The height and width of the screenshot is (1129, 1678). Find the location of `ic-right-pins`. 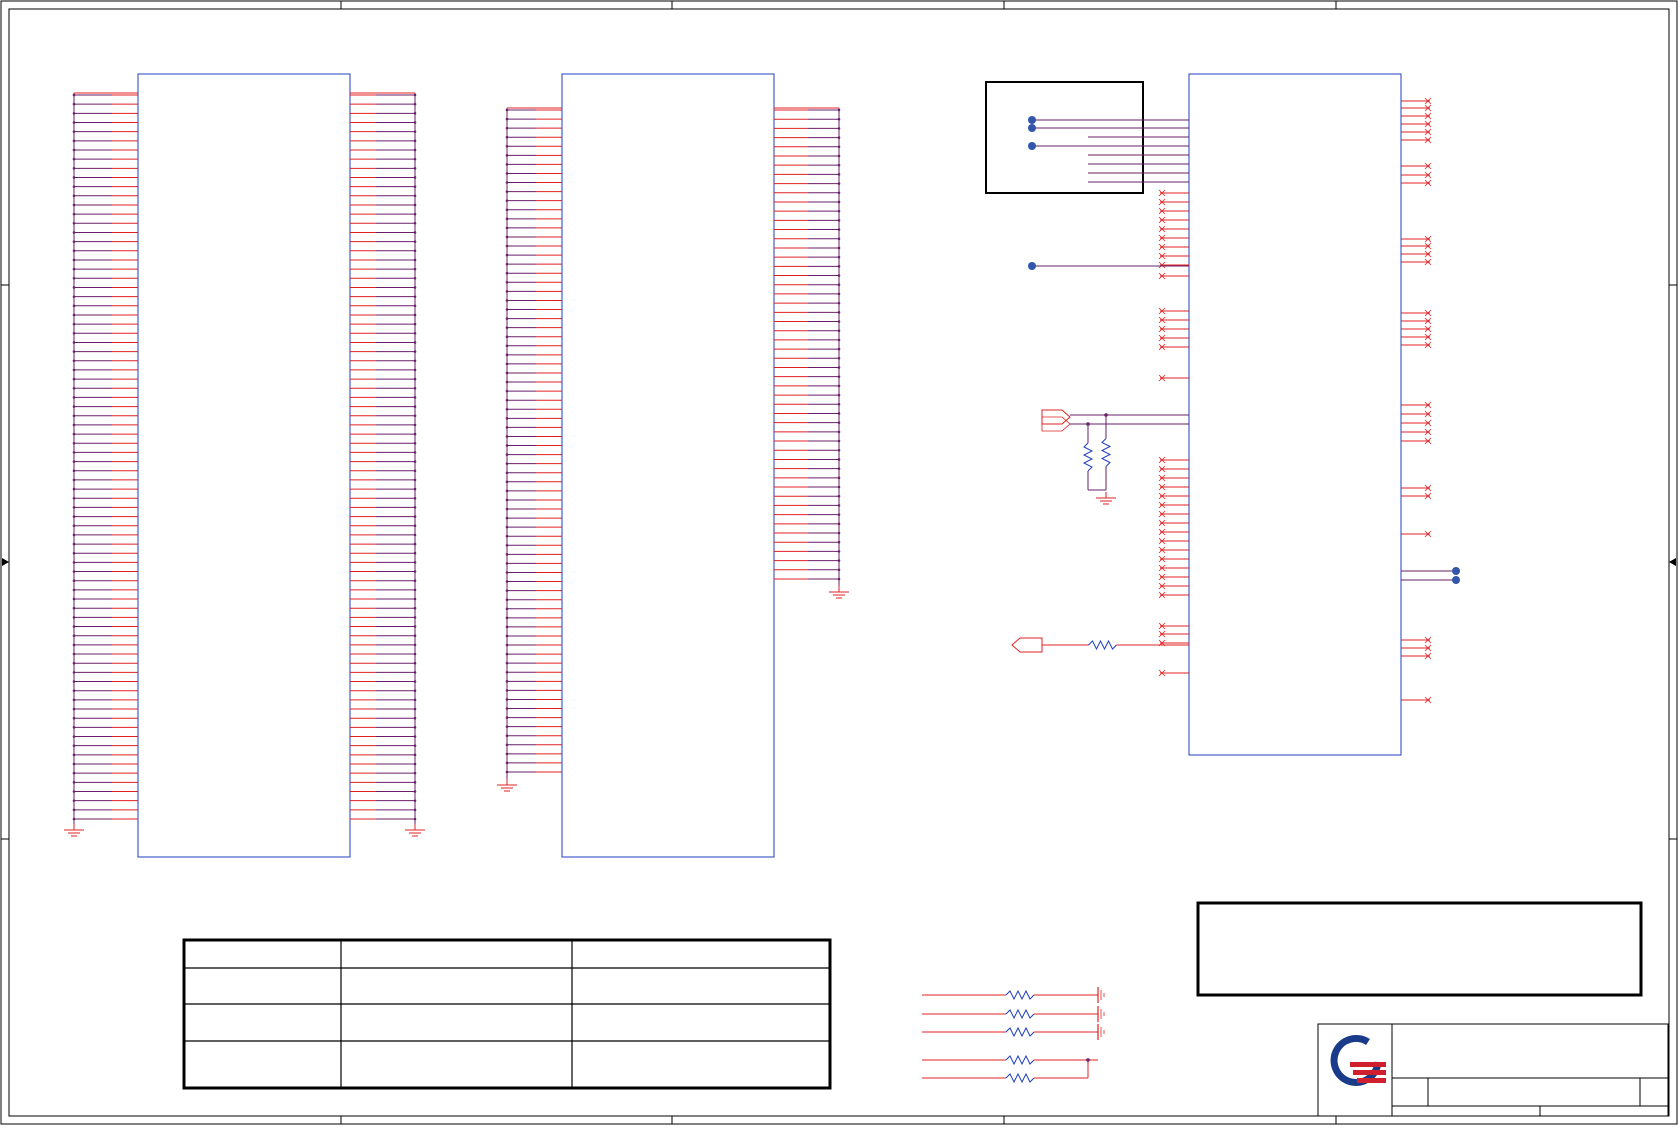

ic-right-pins is located at coordinates (1244, 400).